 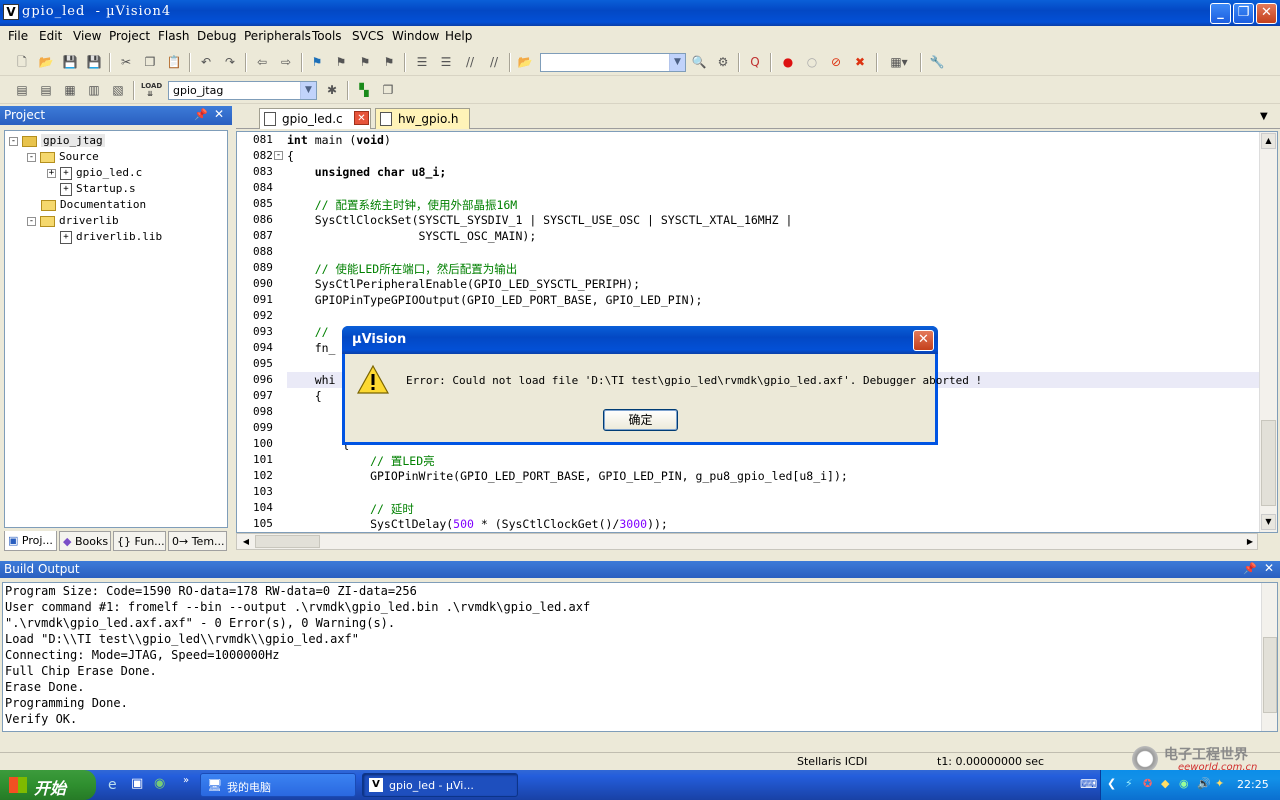 What do you see at coordinates (422, 118) in the screenshot?
I see `tab-hw-gpio-h: hw_gpio.h` at bounding box center [422, 118].